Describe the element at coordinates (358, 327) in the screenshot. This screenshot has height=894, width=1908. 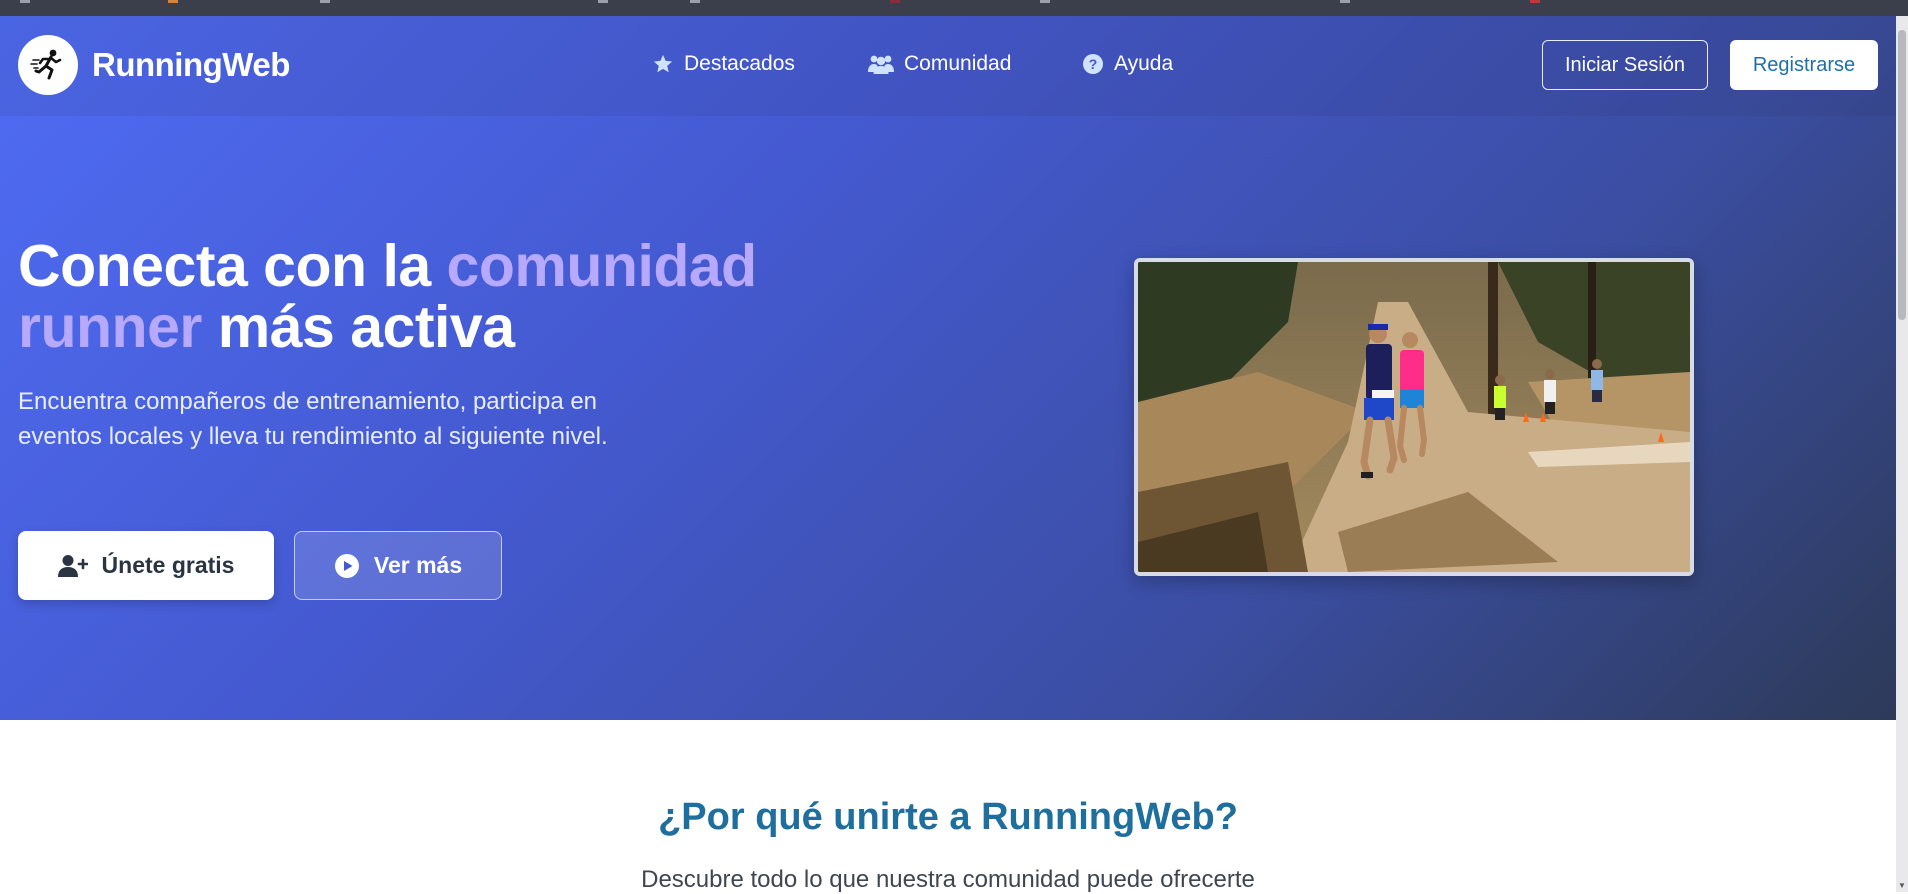
I see `hero-title-part2: más activa` at that location.